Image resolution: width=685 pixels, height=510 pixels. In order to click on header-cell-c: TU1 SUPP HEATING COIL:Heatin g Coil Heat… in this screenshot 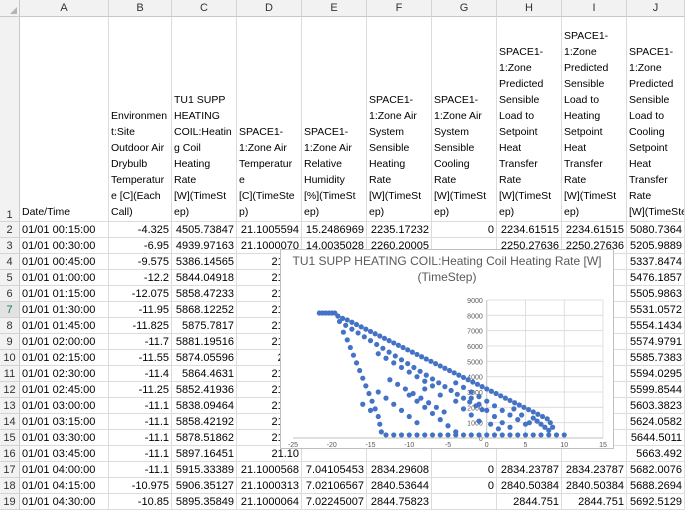, I will do `click(204, 119)`.